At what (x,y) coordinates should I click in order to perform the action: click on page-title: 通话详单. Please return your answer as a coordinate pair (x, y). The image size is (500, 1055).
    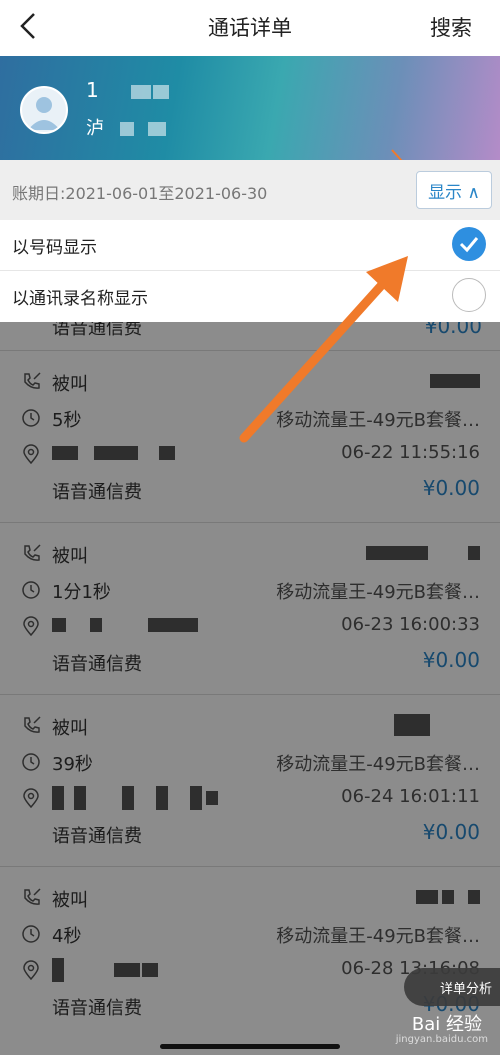
    Looking at the image, I should click on (250, 28).